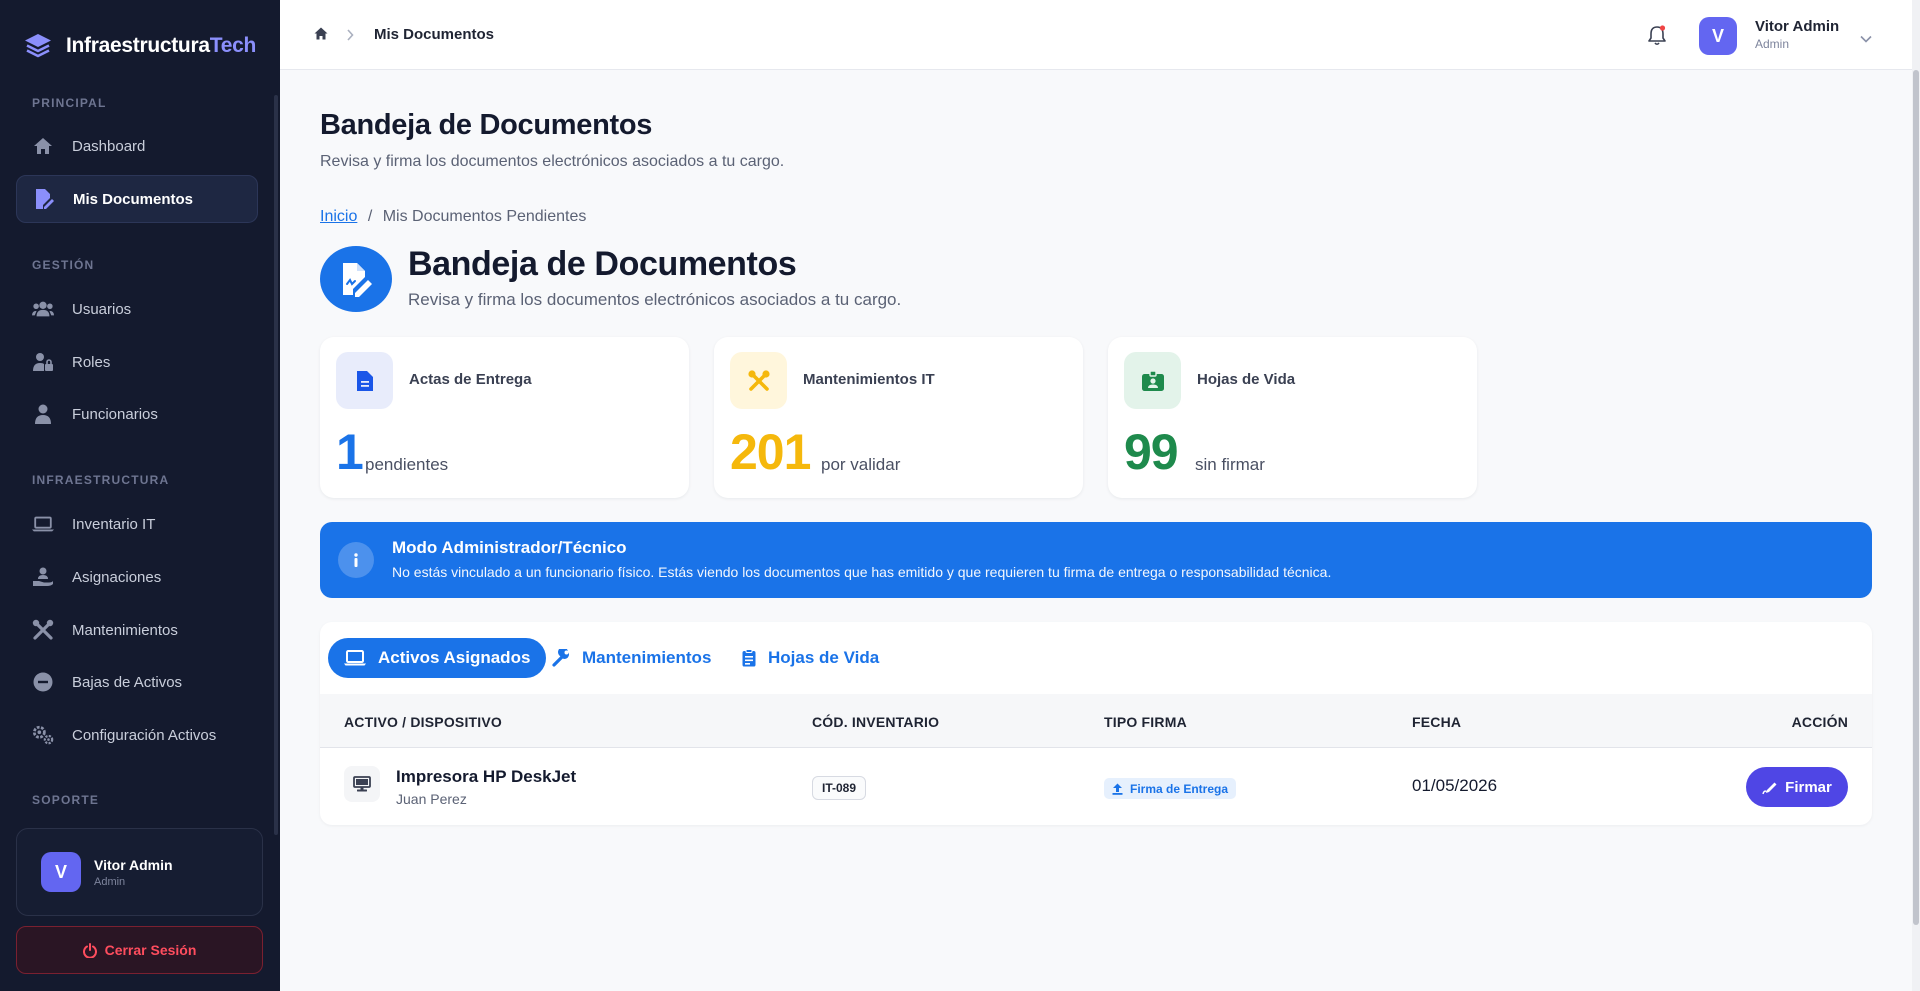  What do you see at coordinates (114, 524) in the screenshot?
I see `sidebar-item-label: Inventario IT` at bounding box center [114, 524].